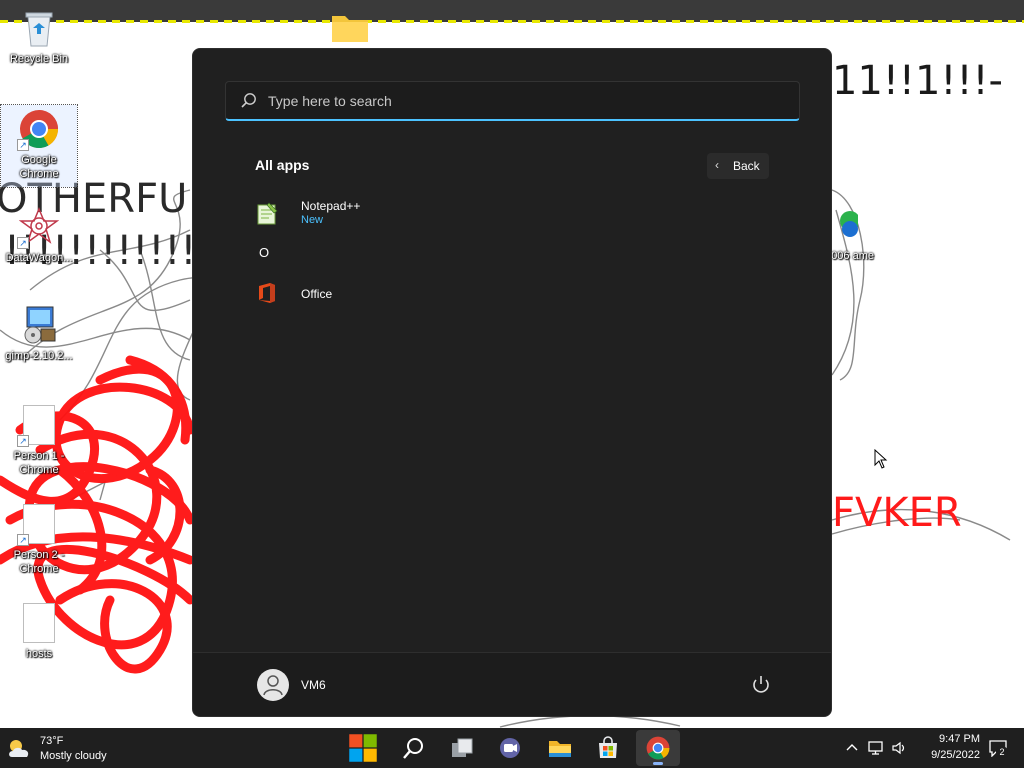 The height and width of the screenshot is (768, 1024). Describe the element at coordinates (512, 213) in the screenshot. I see `app-item-notepadpp: Notepad++ New` at that location.